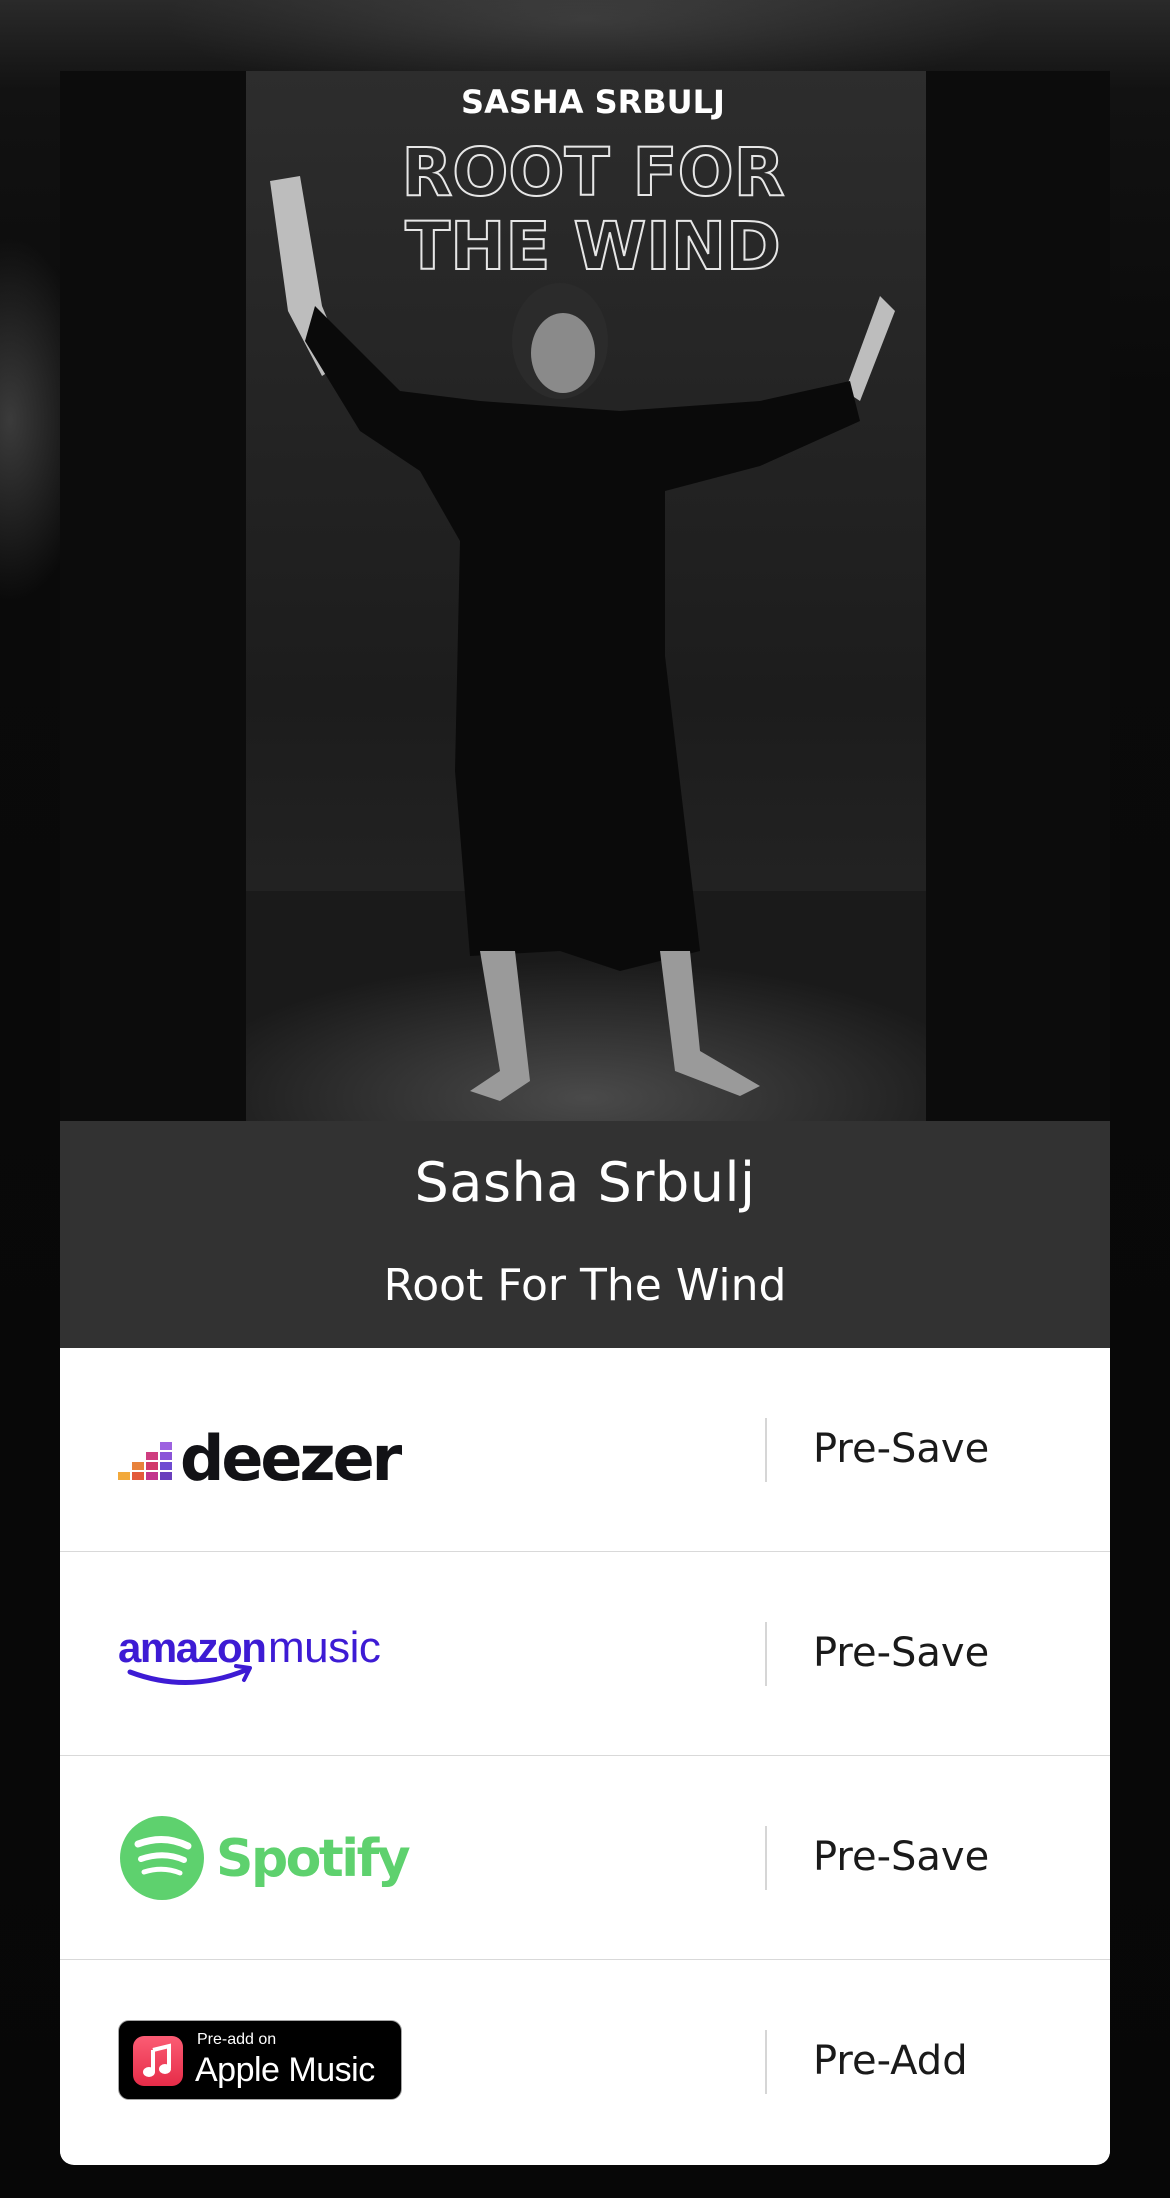 This screenshot has height=2198, width=1170. Describe the element at coordinates (585, 2061) in the screenshot. I see `service-row-apple-music: Pre-add on Apple Music Pre-Add` at that location.